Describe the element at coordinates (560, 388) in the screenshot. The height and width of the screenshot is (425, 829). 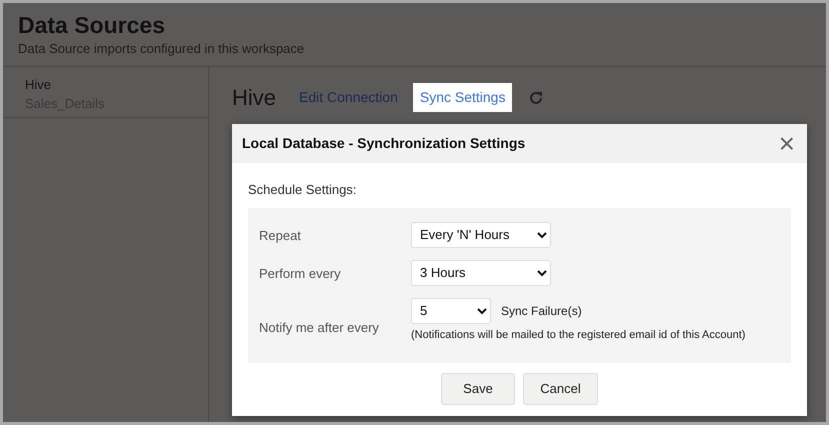
I see `dialog-button: Cancel` at that location.